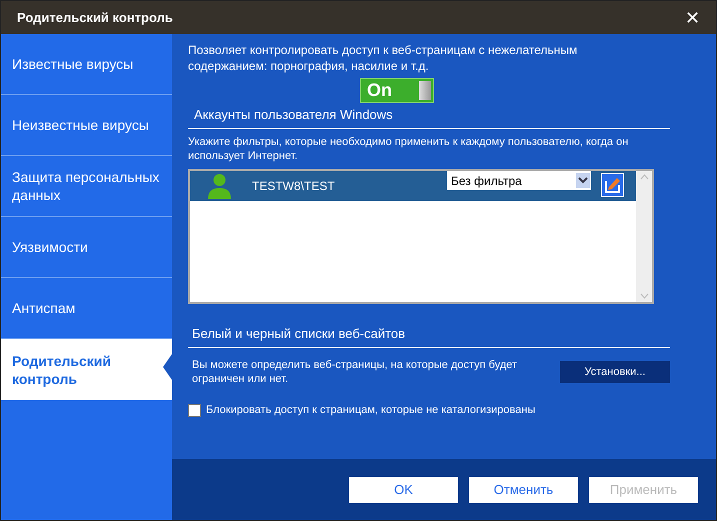  Describe the element at coordinates (294, 186) in the screenshot. I see `user-name: TESTW8\TEST` at that location.